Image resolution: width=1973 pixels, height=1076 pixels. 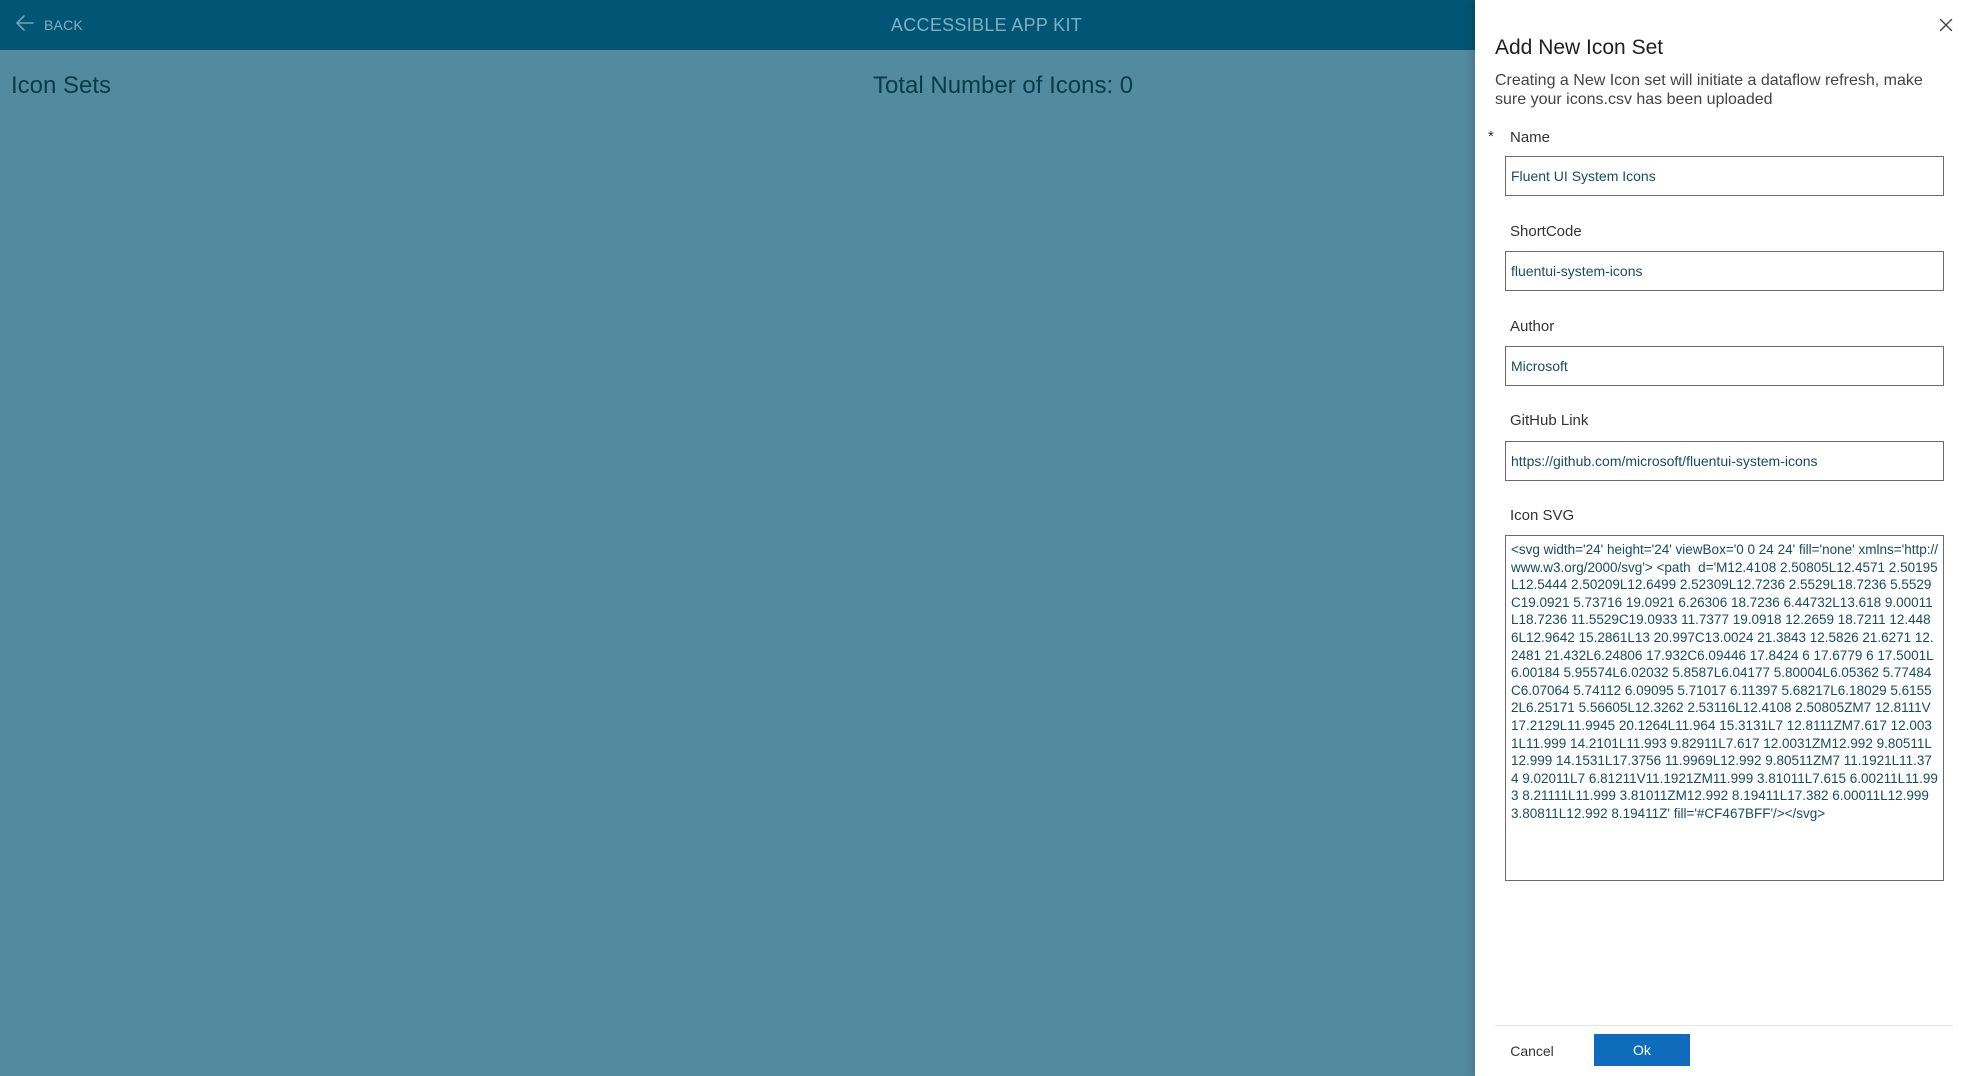 What do you see at coordinates (1724, 1025) in the screenshot?
I see `footer-divider` at bounding box center [1724, 1025].